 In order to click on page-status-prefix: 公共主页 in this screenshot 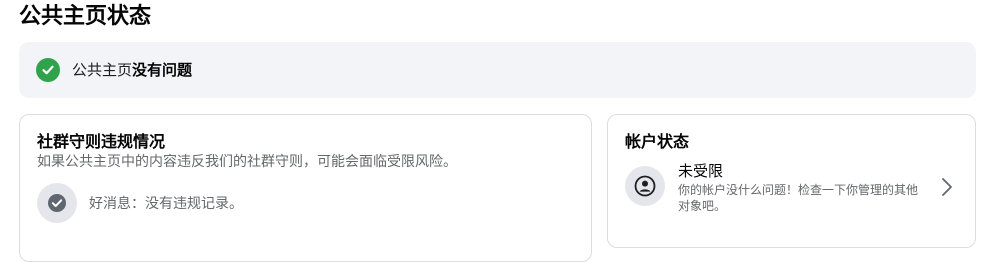, I will do `click(102, 70)`.